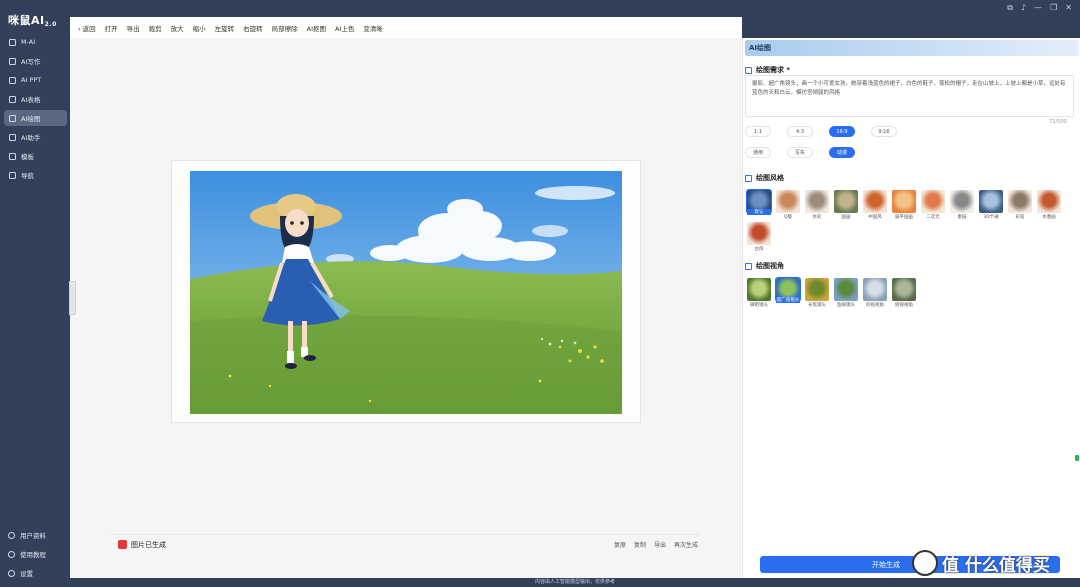 The height and width of the screenshot is (587, 1080). What do you see at coordinates (111, 28) in the screenshot?
I see `toolbar-item-0: 打开` at bounding box center [111, 28].